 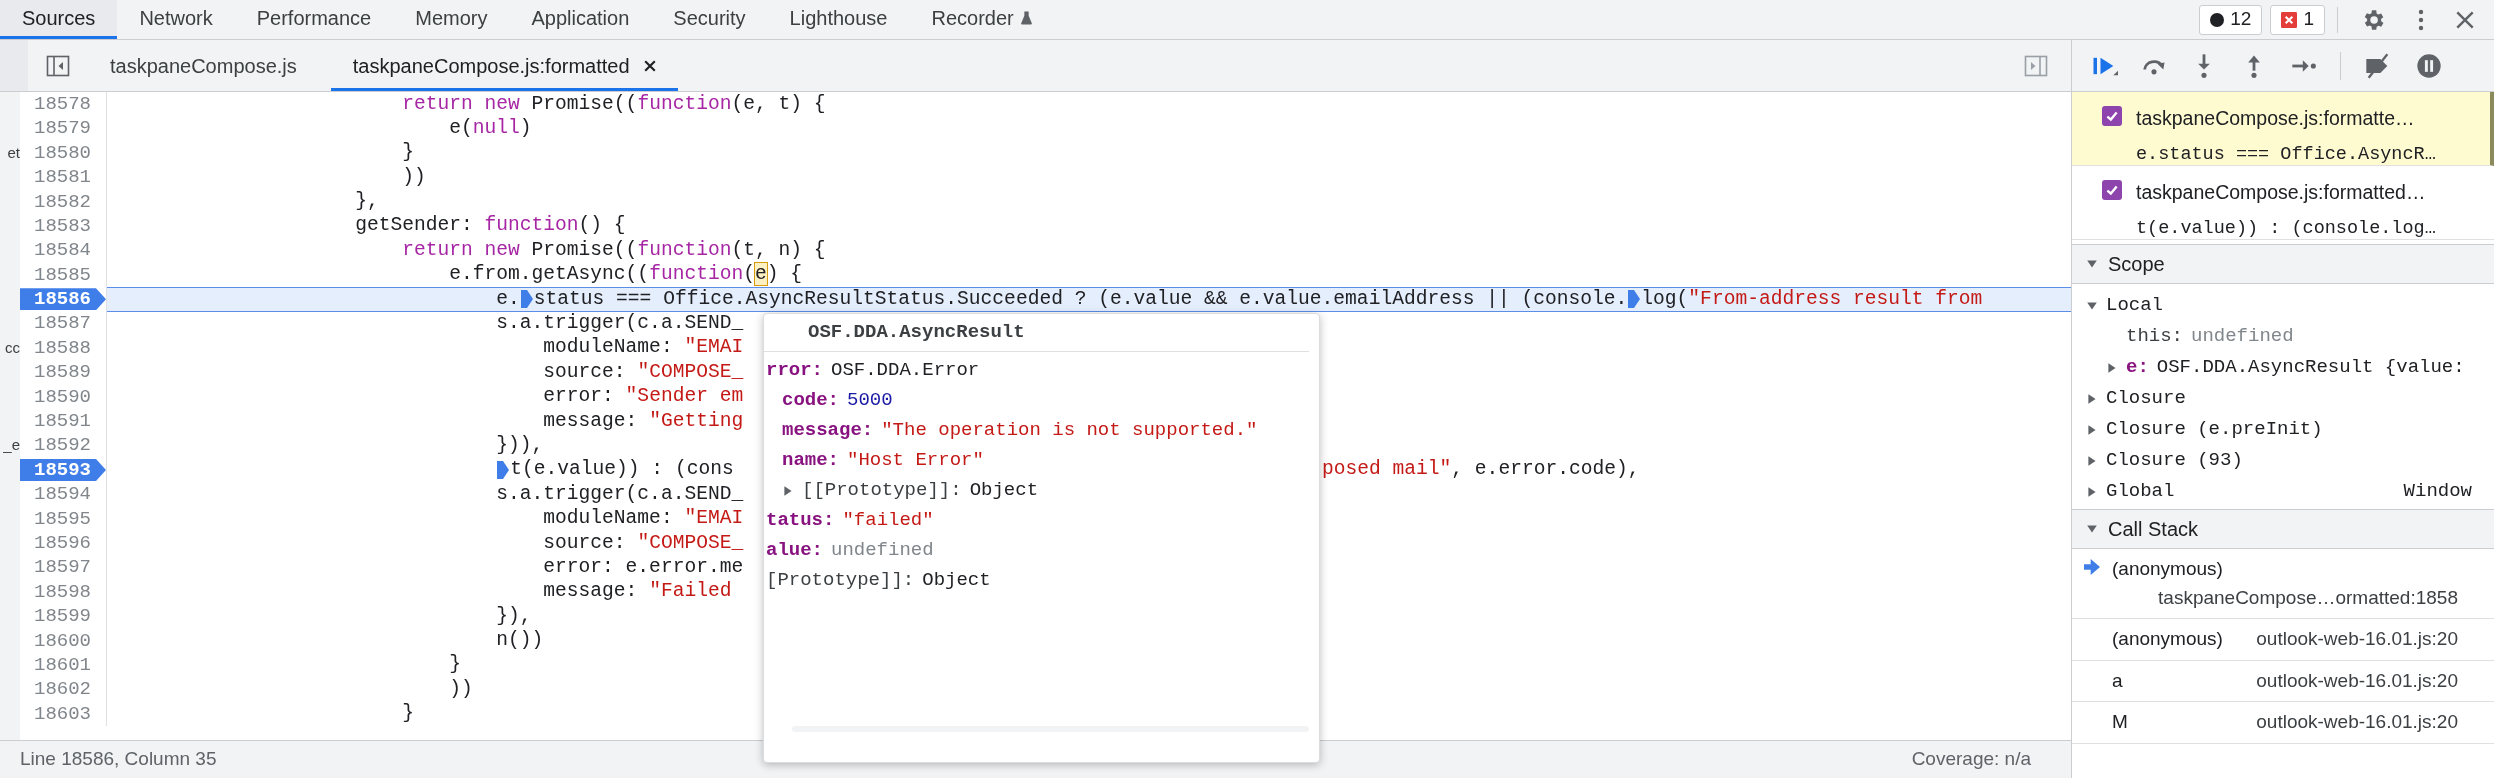 What do you see at coordinates (649, 65) in the screenshot?
I see `close-tab-icon` at bounding box center [649, 65].